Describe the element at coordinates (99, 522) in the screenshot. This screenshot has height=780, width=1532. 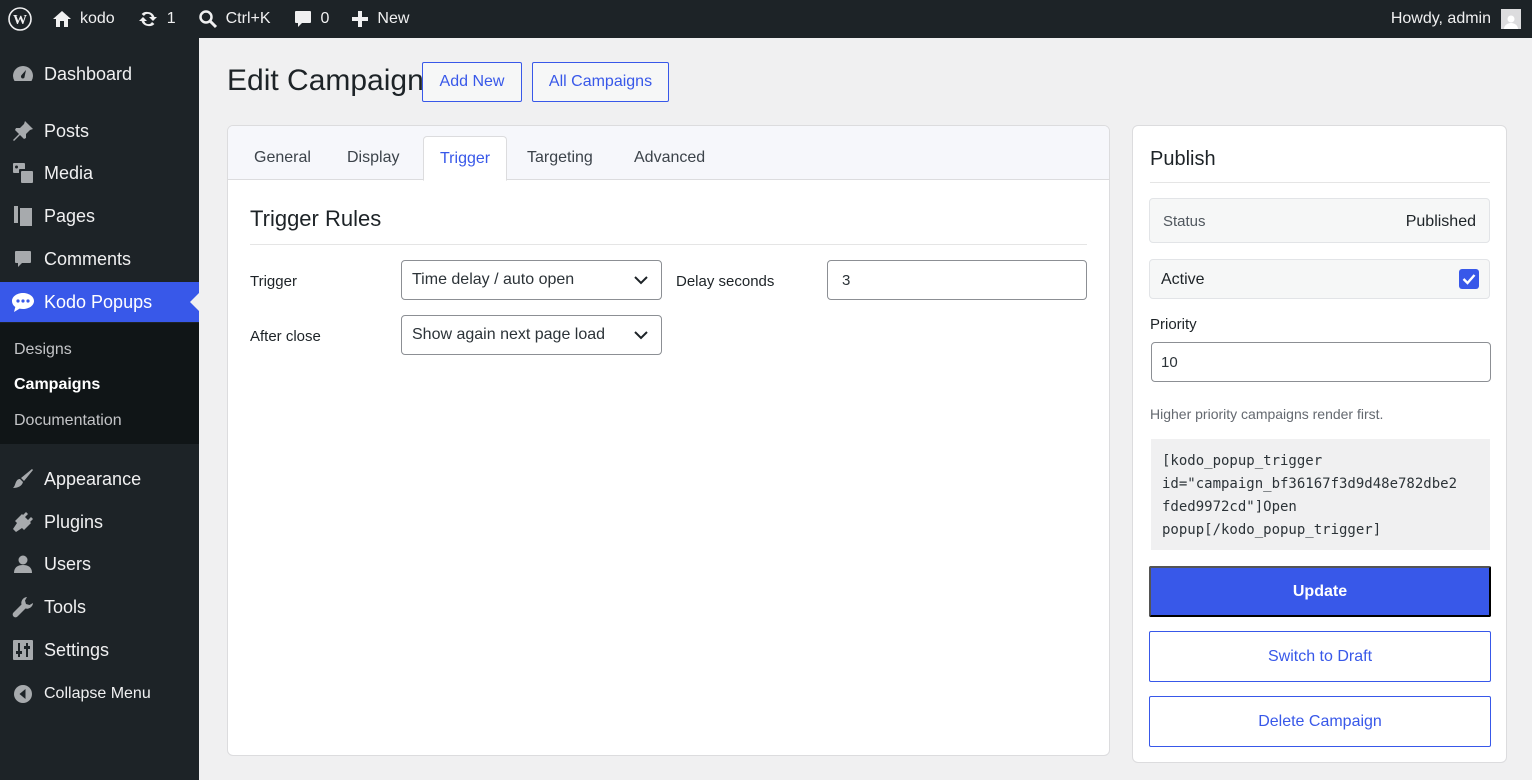
I see `sidebar-item-plugins: Plugins` at that location.